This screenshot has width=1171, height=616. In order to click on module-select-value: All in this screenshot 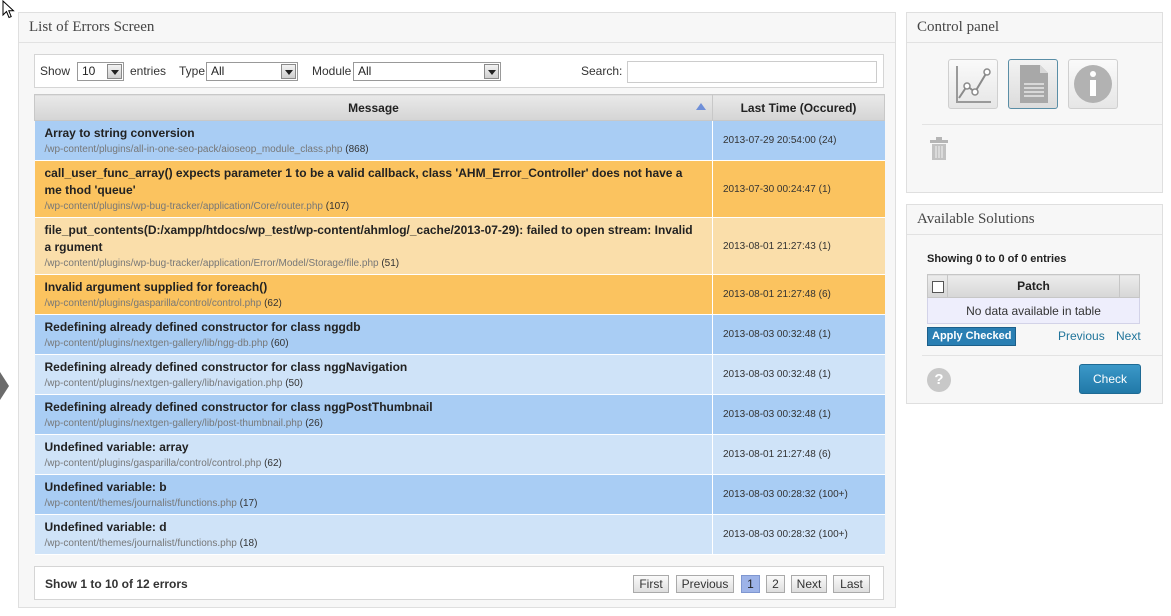, I will do `click(365, 71)`.